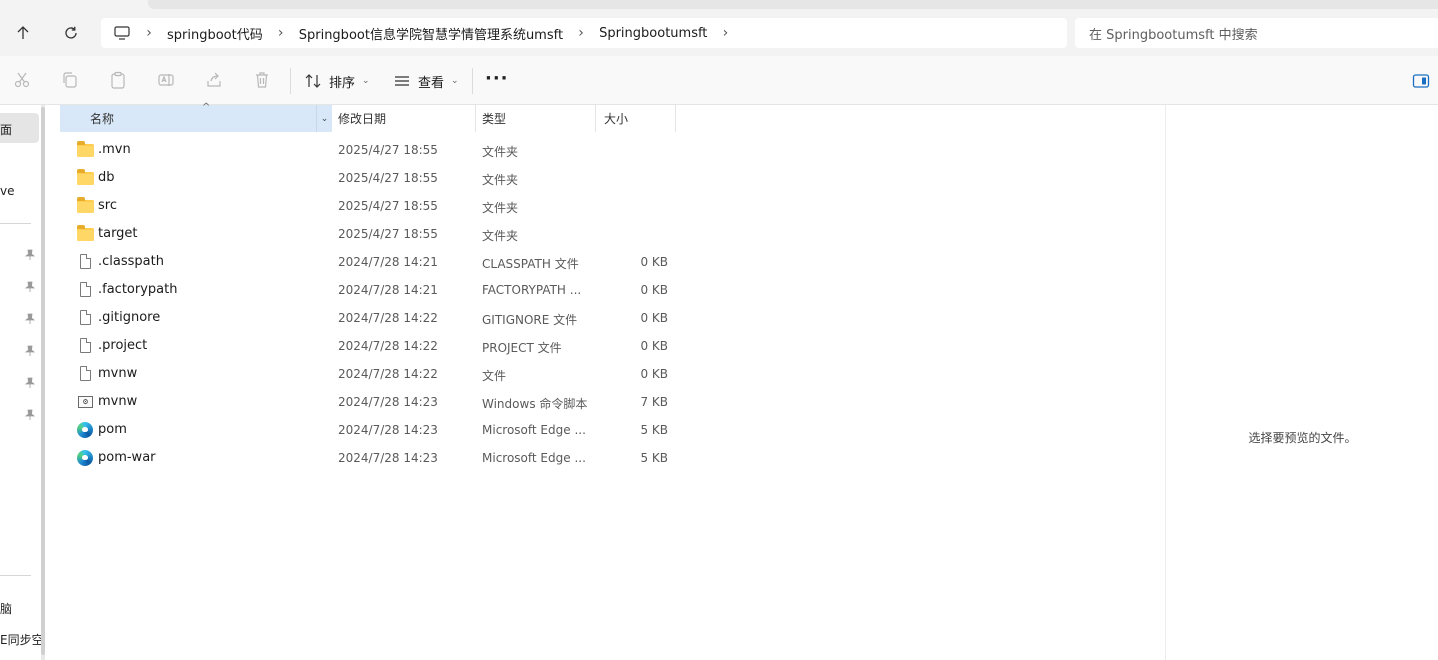 The image size is (1438, 660). Describe the element at coordinates (43, 381) in the screenshot. I see `nav-scrollbar-thumb` at that location.